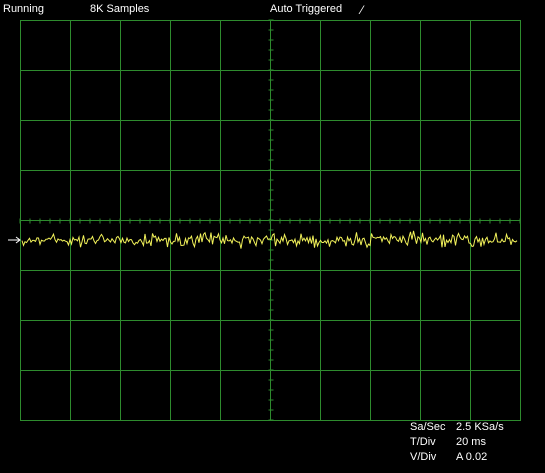  I want to click on sample-rate-readout: Sa/Sec 2.5 KSa/s, so click(457, 427).